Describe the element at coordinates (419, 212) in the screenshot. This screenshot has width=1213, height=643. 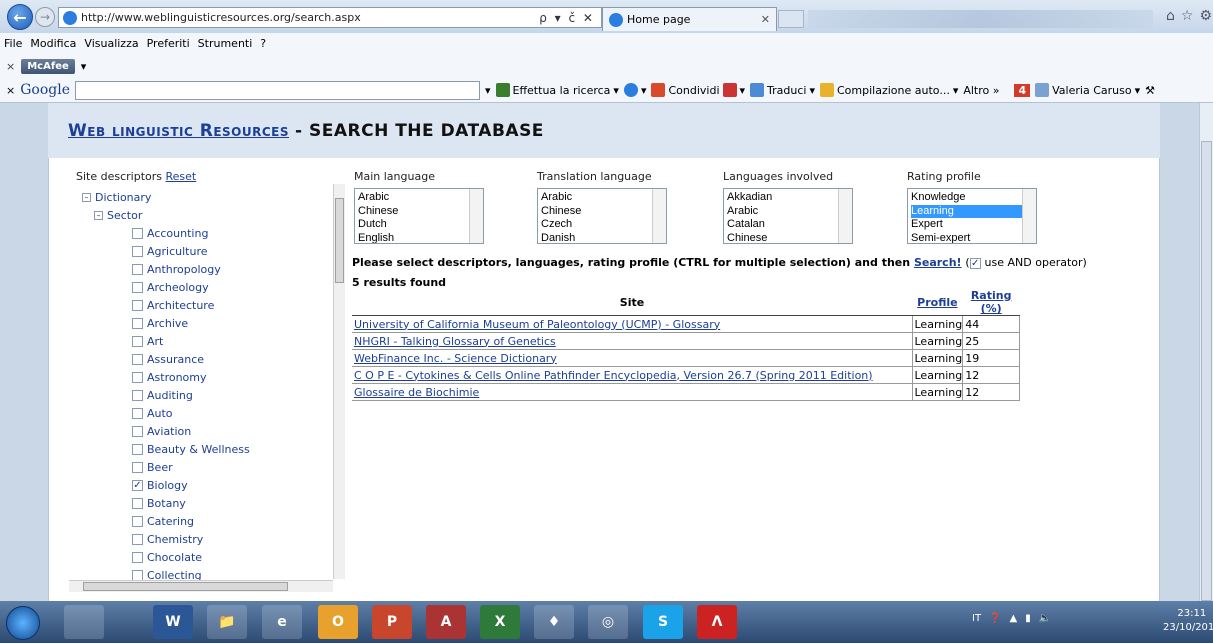
I see `main-language-option: Chinese` at that location.